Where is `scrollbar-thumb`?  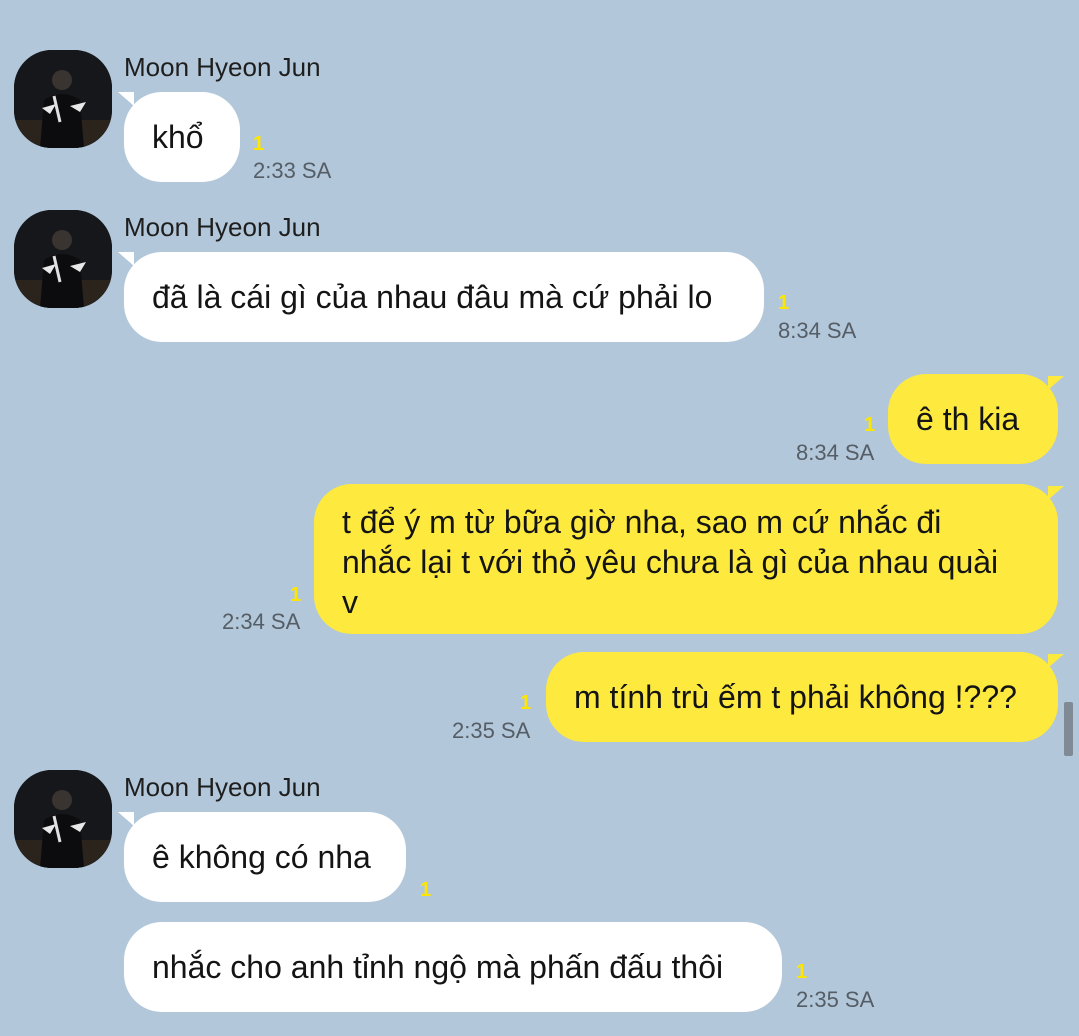
scrollbar-thumb is located at coordinates (1068, 729).